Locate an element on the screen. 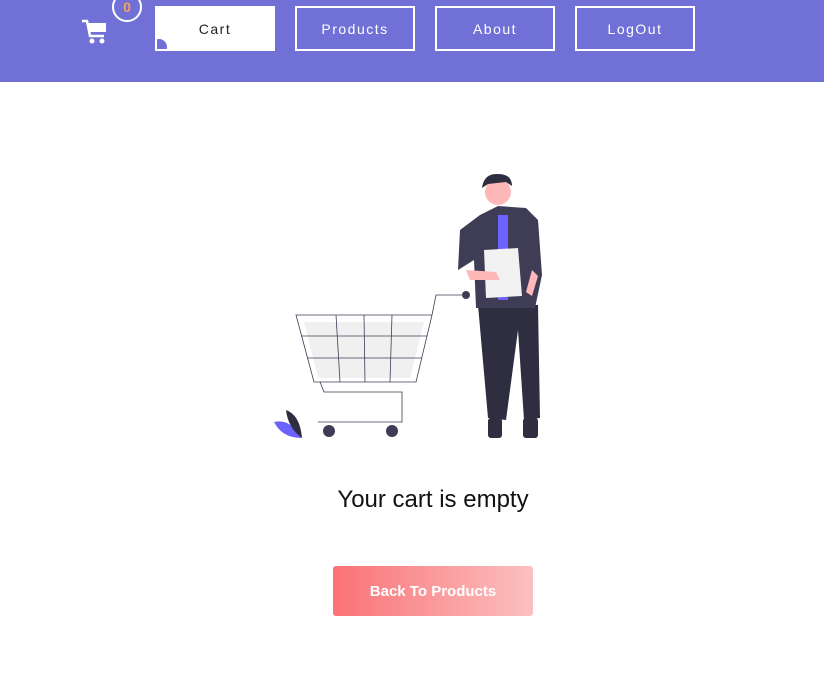 The image size is (824, 692). nav-products-label: Products is located at coordinates (355, 28).